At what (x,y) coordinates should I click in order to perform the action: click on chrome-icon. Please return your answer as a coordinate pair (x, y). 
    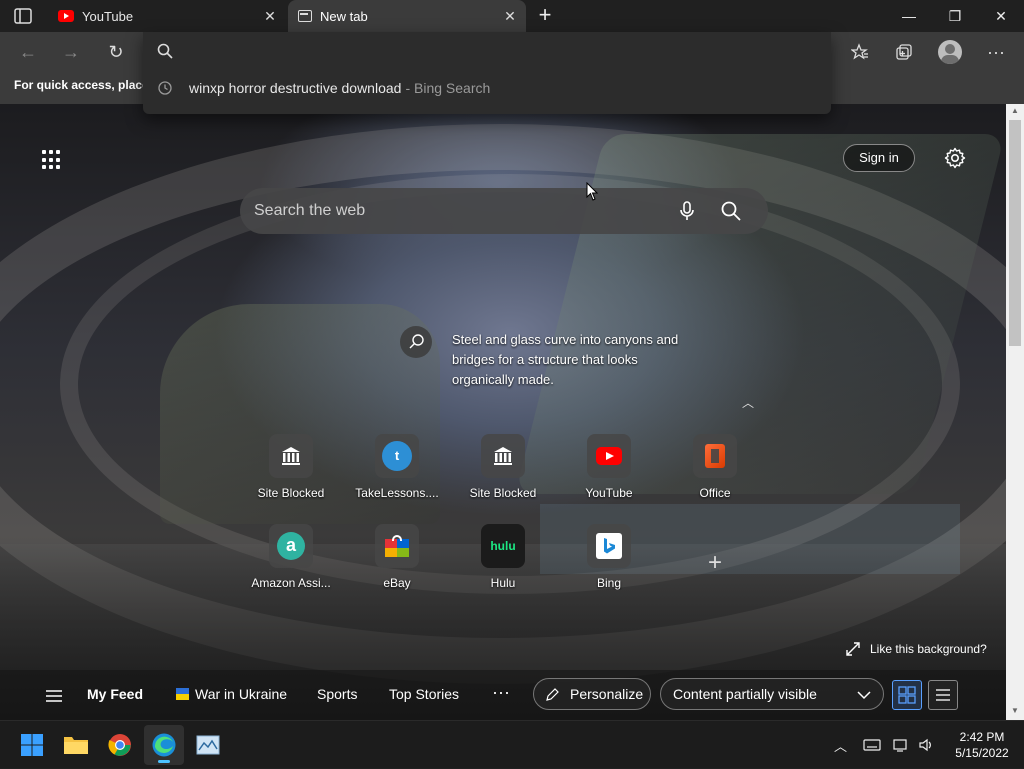
    Looking at the image, I should click on (119, 745).